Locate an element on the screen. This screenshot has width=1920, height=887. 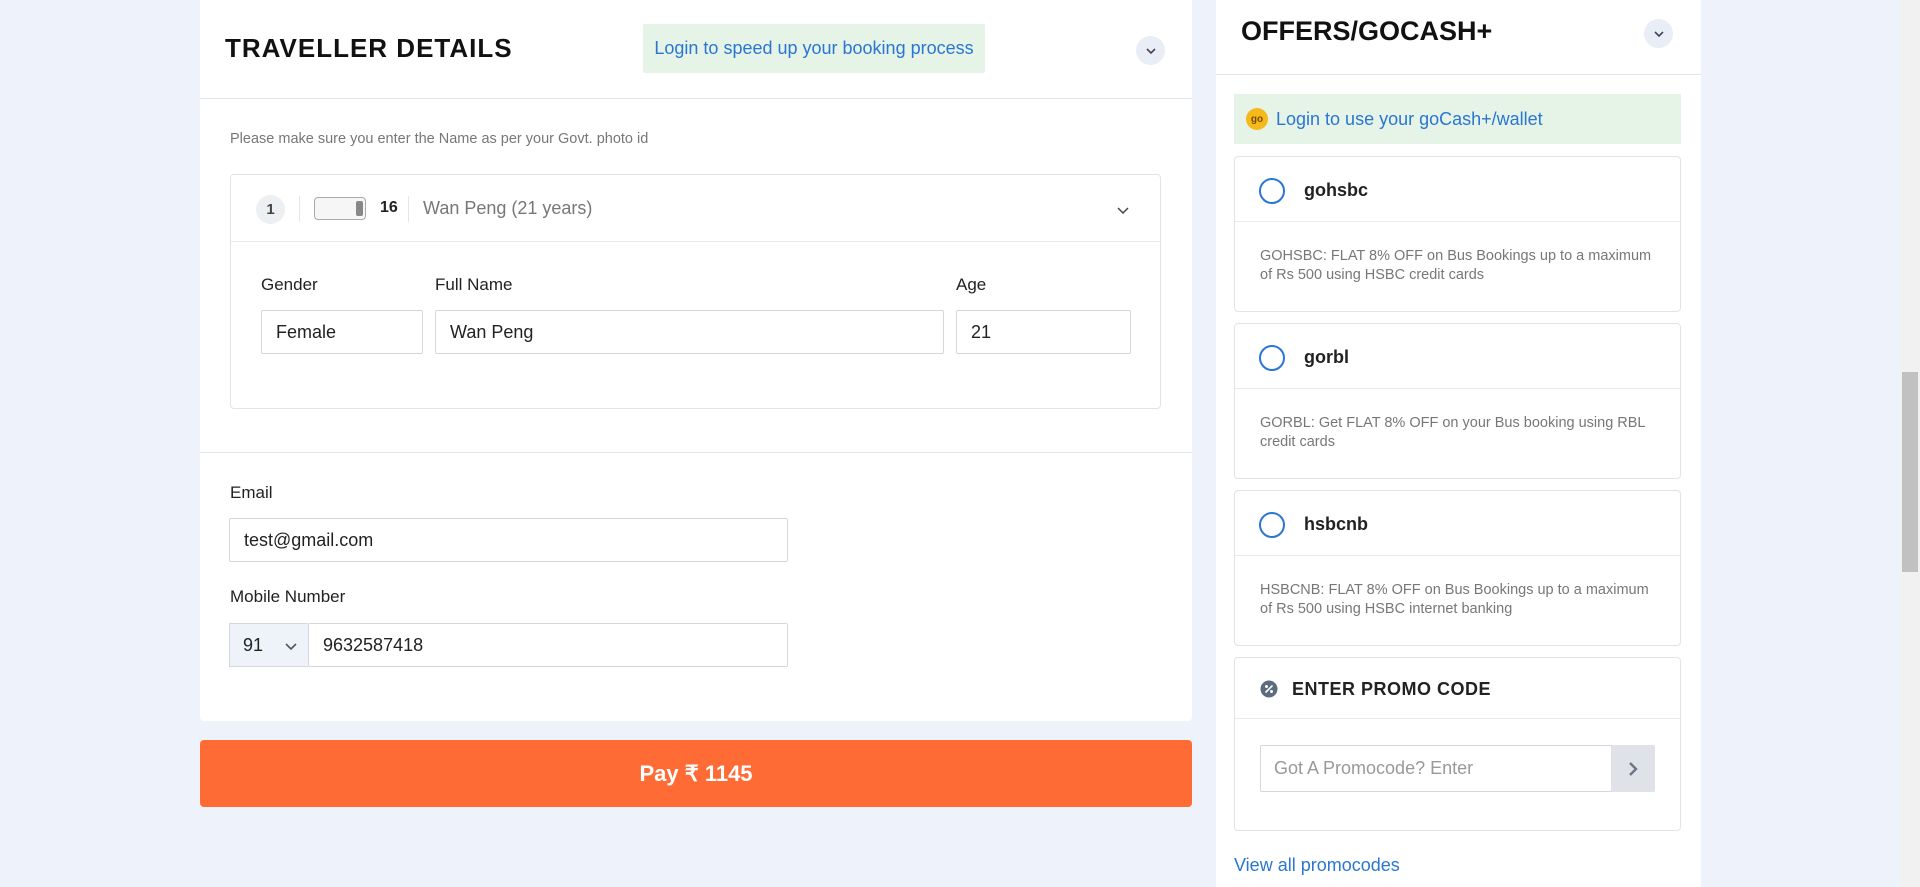
apply-promo-button is located at coordinates (1633, 768).